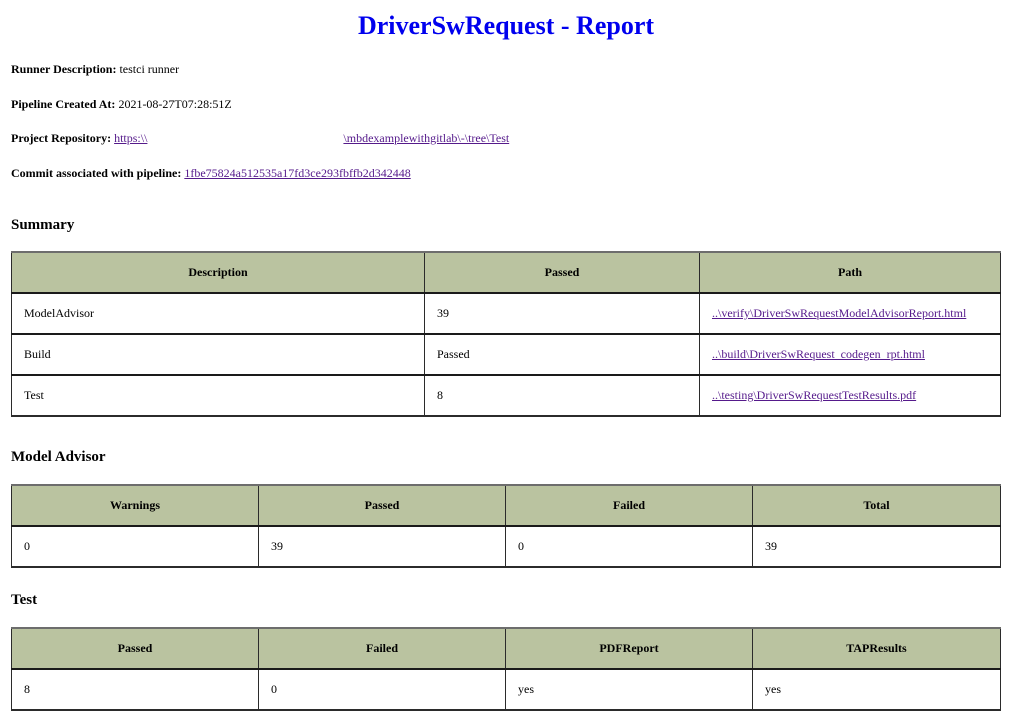 This screenshot has height=726, width=1012. I want to click on cell-description: Test, so click(218, 395).